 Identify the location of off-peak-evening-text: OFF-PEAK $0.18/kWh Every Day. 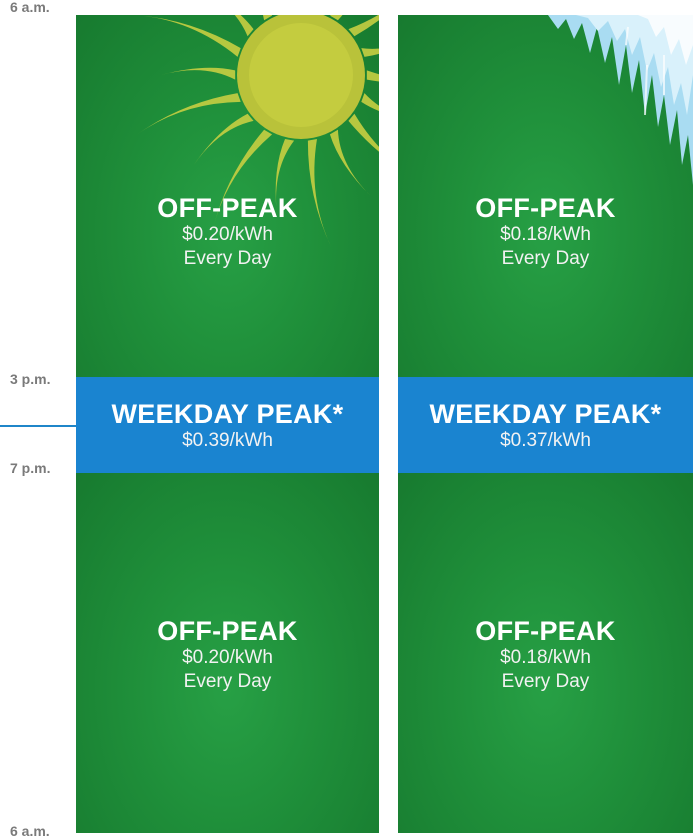
(545, 655).